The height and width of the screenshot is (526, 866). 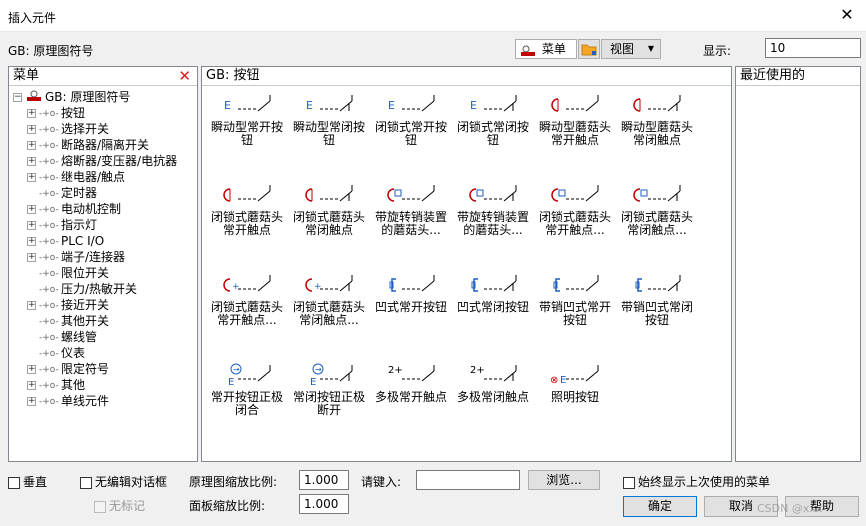 What do you see at coordinates (650, 48) in the screenshot?
I see `chevron-down-icon: ▼` at bounding box center [650, 48].